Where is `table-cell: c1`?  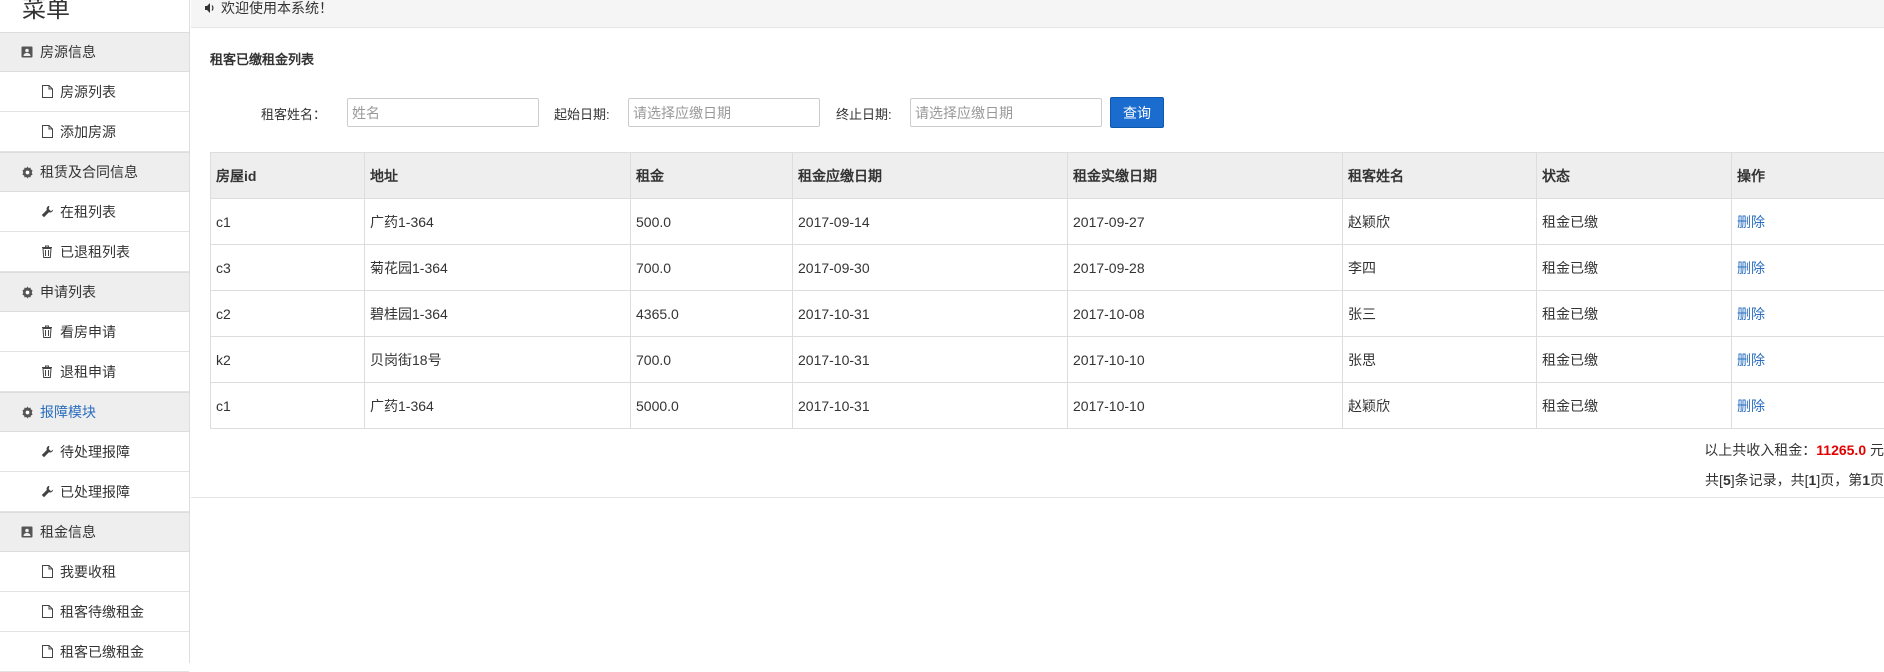 table-cell: c1 is located at coordinates (288, 222).